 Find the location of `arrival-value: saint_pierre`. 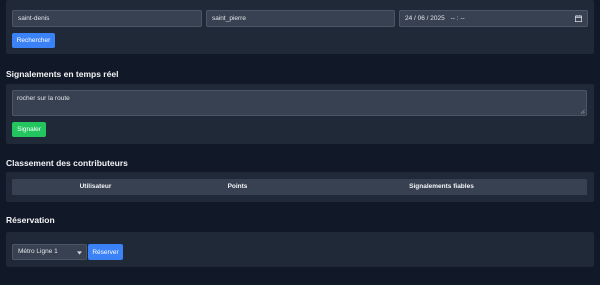

arrival-value: saint_pierre is located at coordinates (229, 18).